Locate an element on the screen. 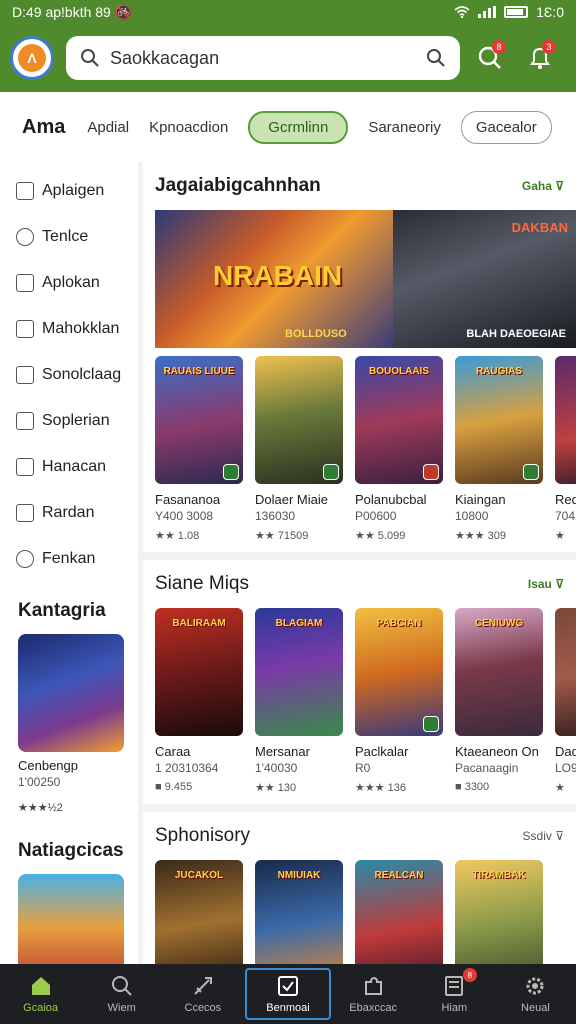 The image size is (576, 1024). see-all-link: Gaha ⊽ is located at coordinates (543, 186).